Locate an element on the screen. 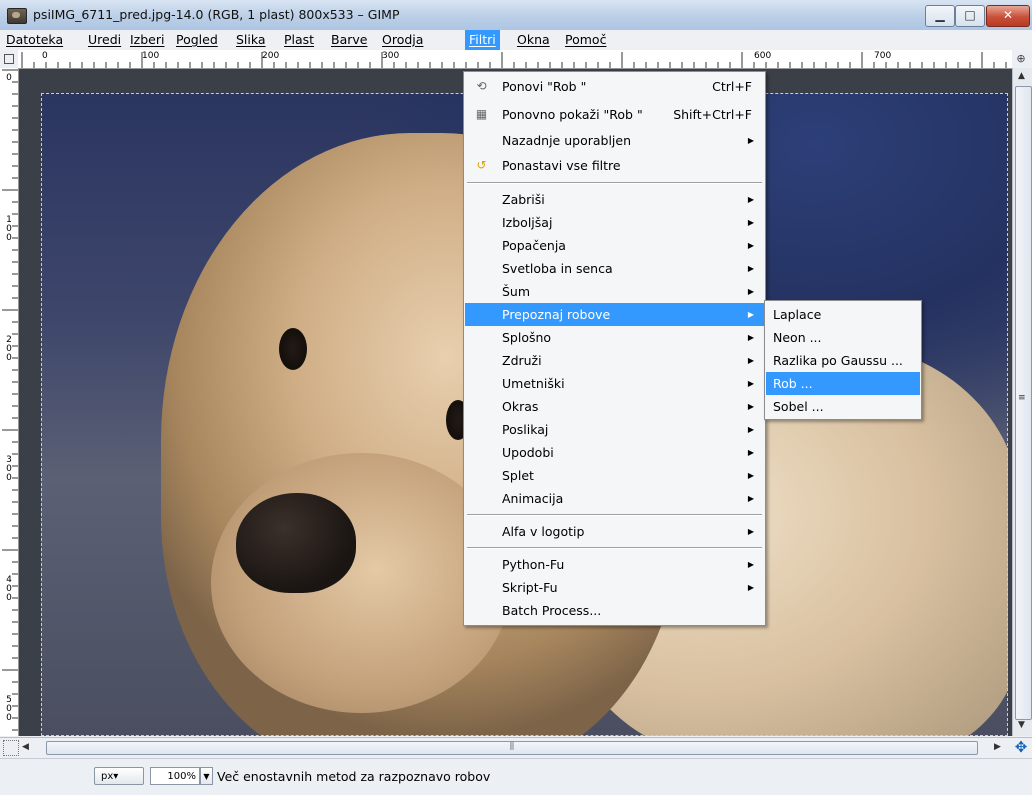 Image resolution: width=1032 pixels, height=795 pixels. menu-item-label: Nazadnje uporabljen is located at coordinates (567, 140).